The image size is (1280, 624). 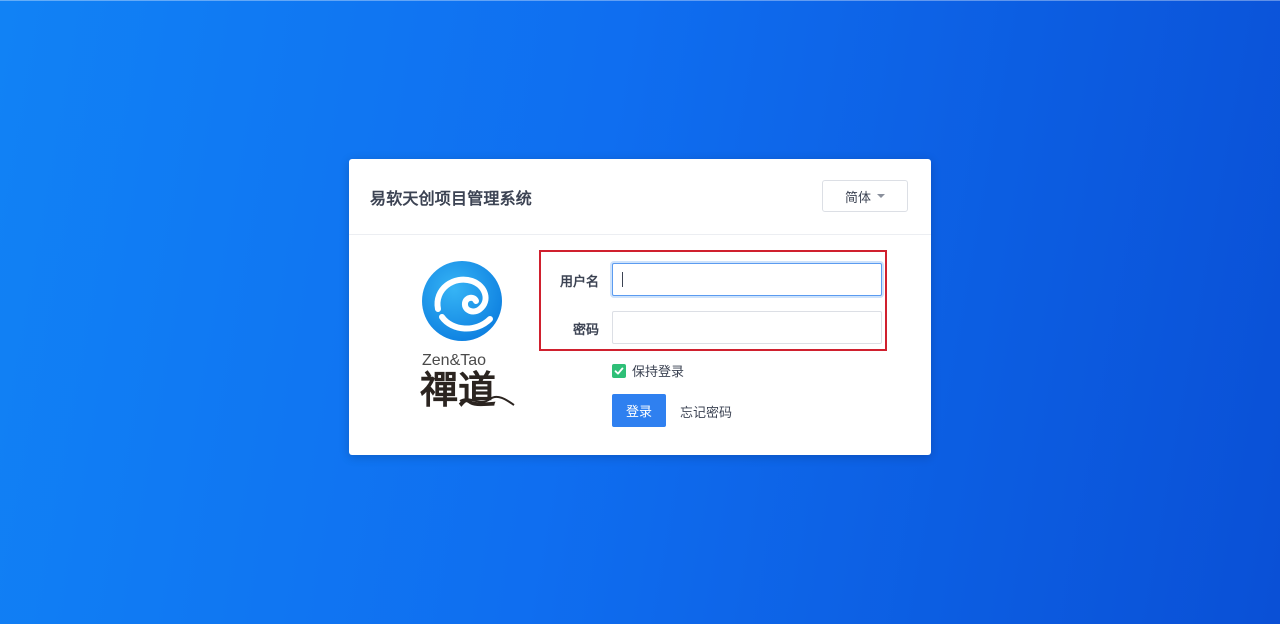 What do you see at coordinates (585, 330) in the screenshot?
I see `password-label: 密码` at bounding box center [585, 330].